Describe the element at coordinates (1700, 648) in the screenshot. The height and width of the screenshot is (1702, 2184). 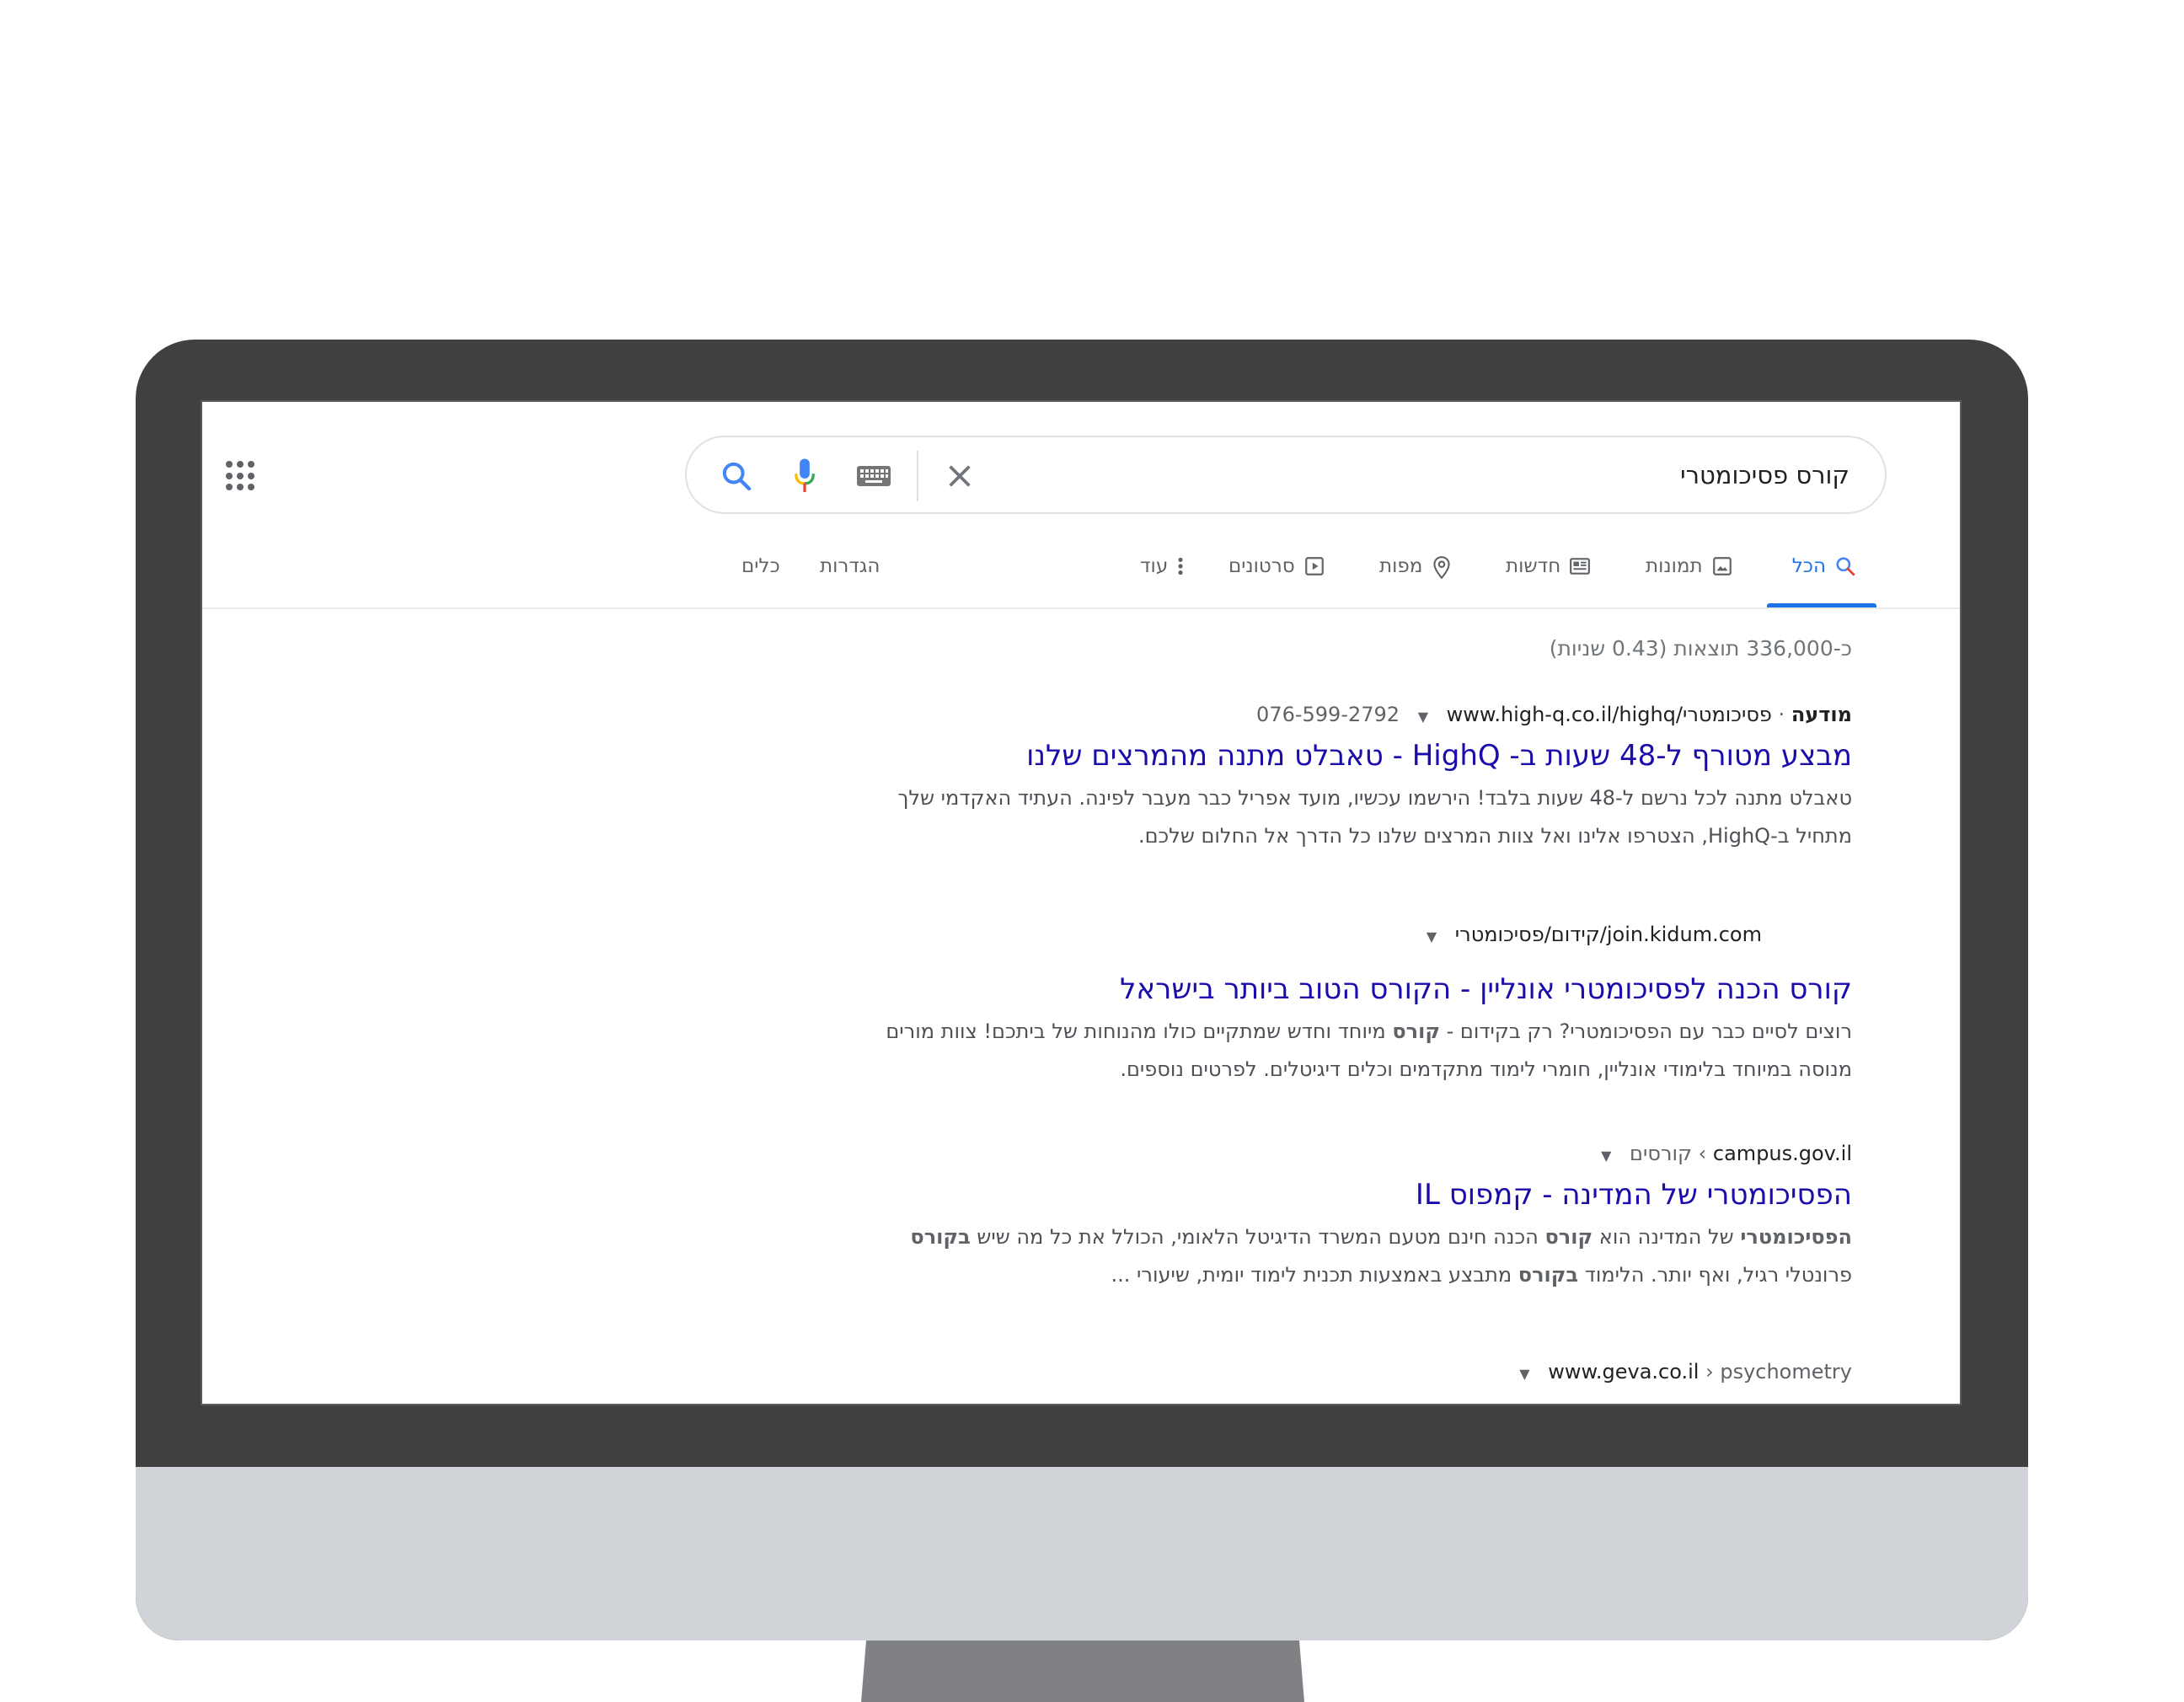
I see `result-stats: כ-336,000 תוצאות (0.43 שניות)` at that location.